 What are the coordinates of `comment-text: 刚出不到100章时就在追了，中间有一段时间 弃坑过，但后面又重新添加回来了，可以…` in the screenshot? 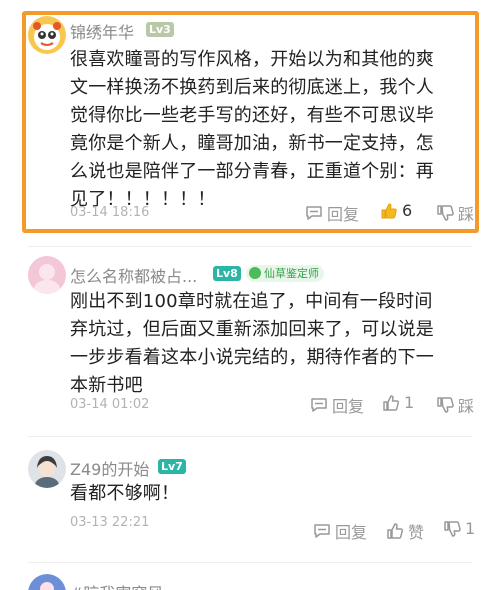 It's located at (252, 343).